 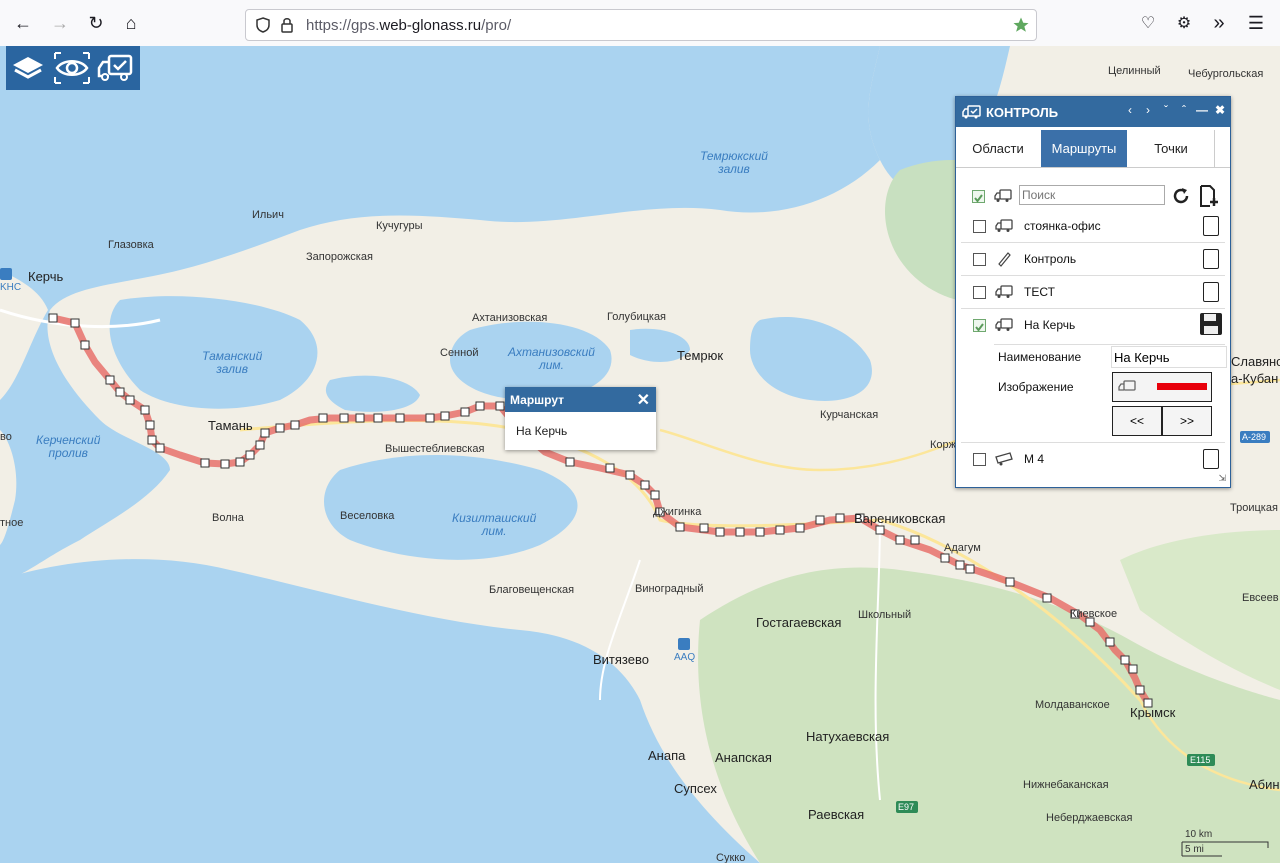 What do you see at coordinates (1093, 459) in the screenshot?
I see `route-row: М 4` at bounding box center [1093, 459].